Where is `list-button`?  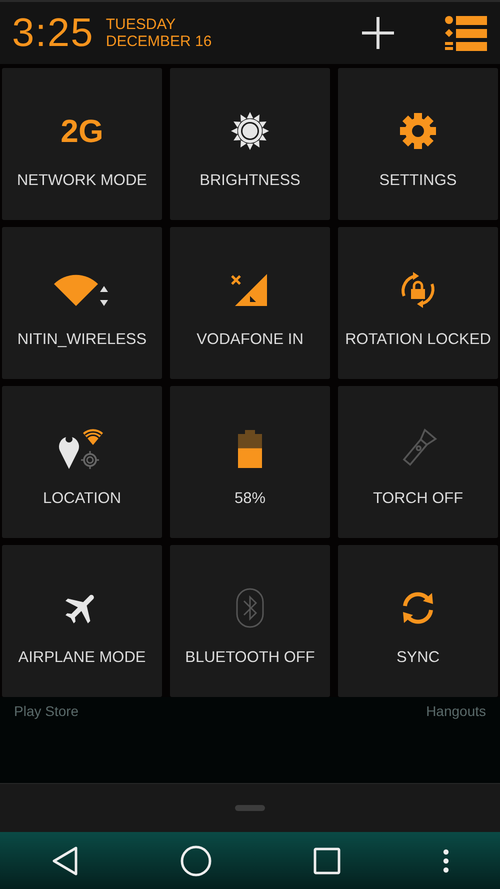 list-button is located at coordinates (466, 33).